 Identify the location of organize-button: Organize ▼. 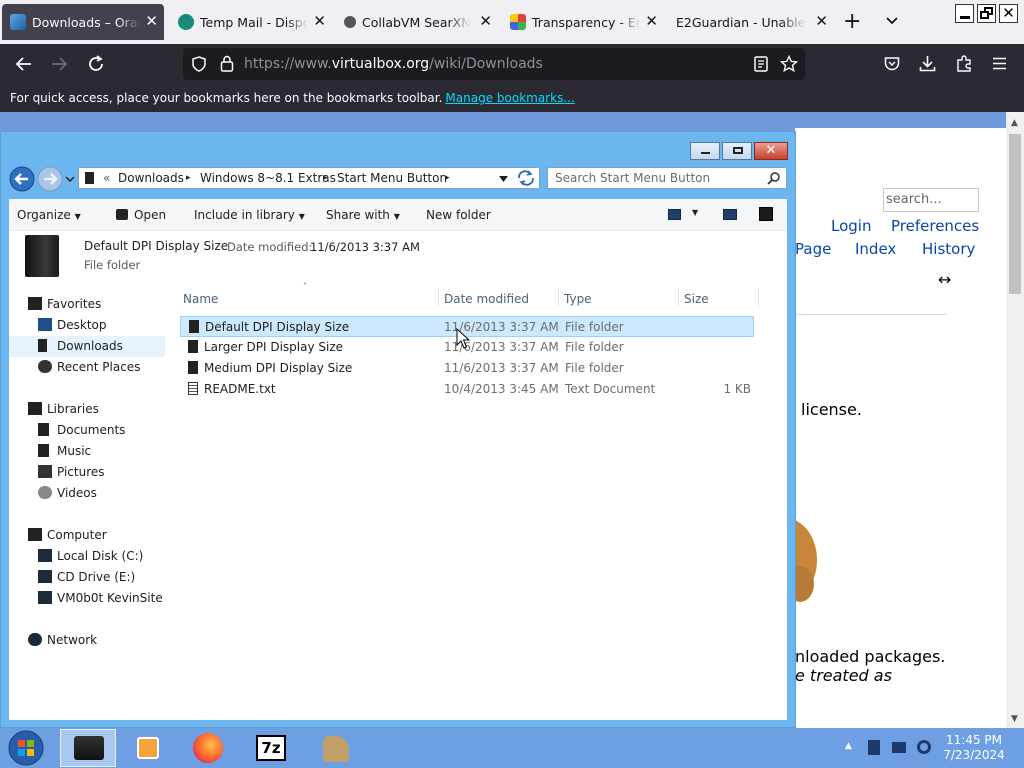
(49, 215).